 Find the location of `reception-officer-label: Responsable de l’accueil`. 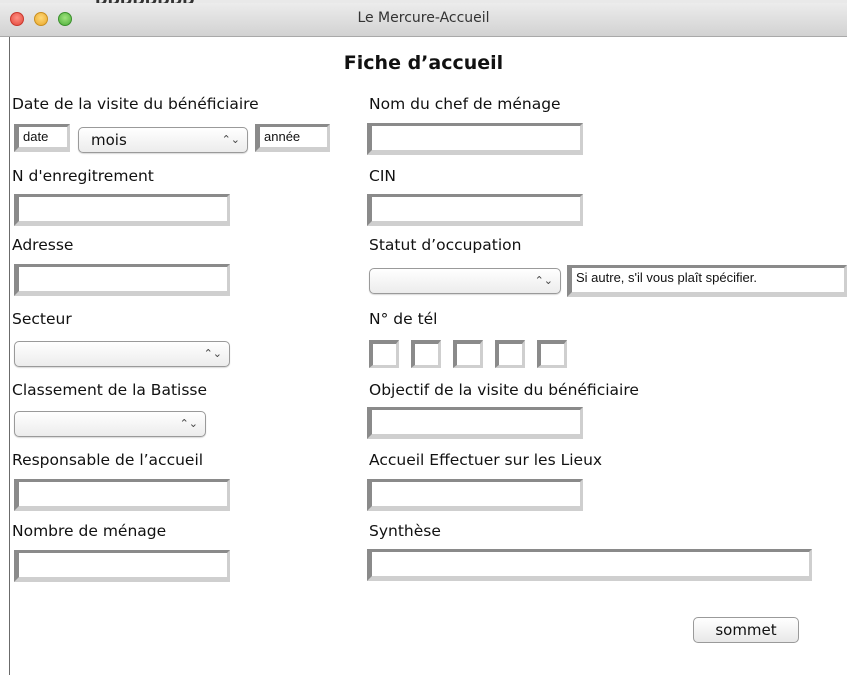

reception-officer-label: Responsable de l’accueil is located at coordinates (108, 460).